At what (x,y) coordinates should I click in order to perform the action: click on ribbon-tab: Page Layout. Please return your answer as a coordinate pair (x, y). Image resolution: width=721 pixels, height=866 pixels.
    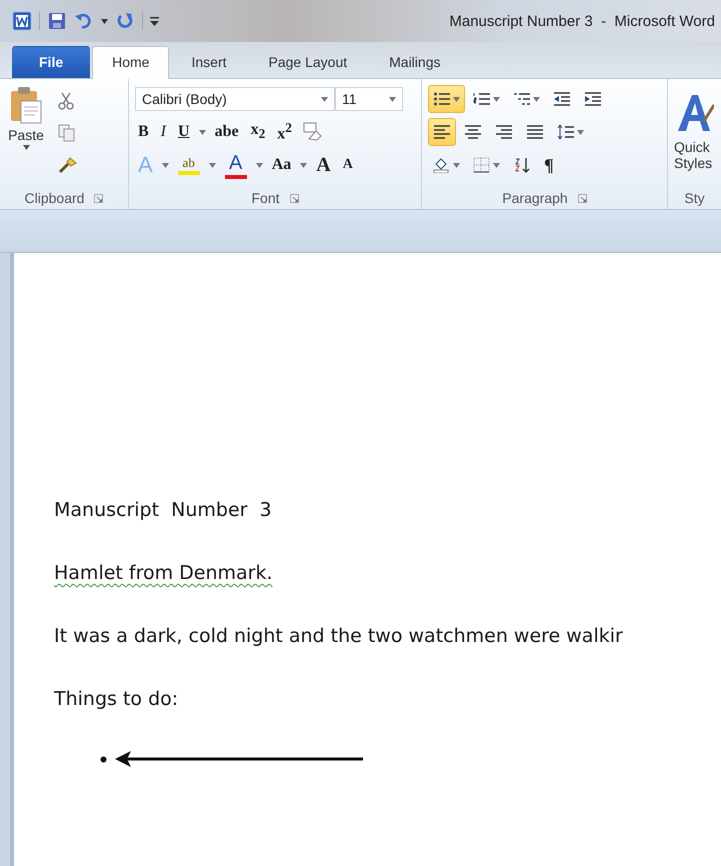
    Looking at the image, I should click on (308, 62).